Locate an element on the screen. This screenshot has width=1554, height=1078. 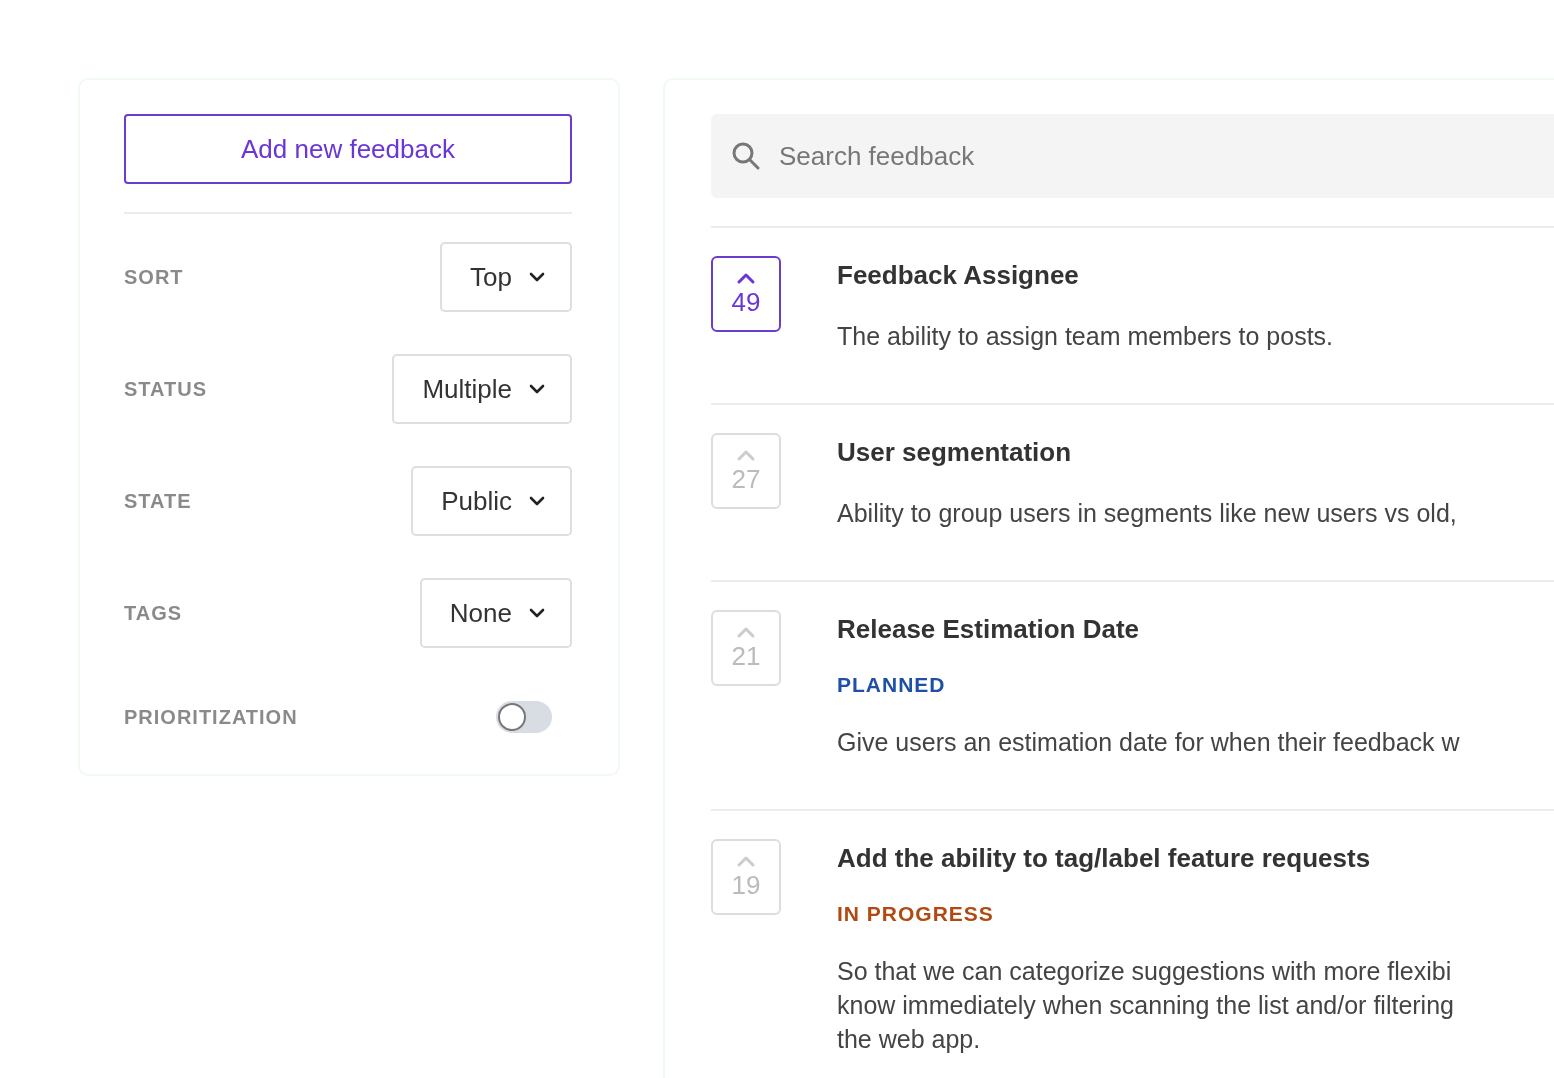
filter-dropdown: Top is located at coordinates (506, 277).